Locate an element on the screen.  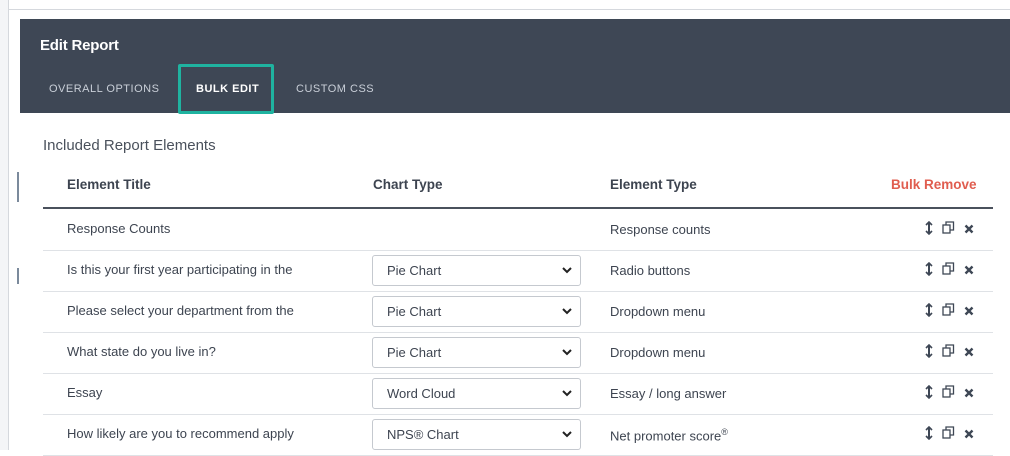
element-title: How likely are you to recommend apply is located at coordinates (180, 433).